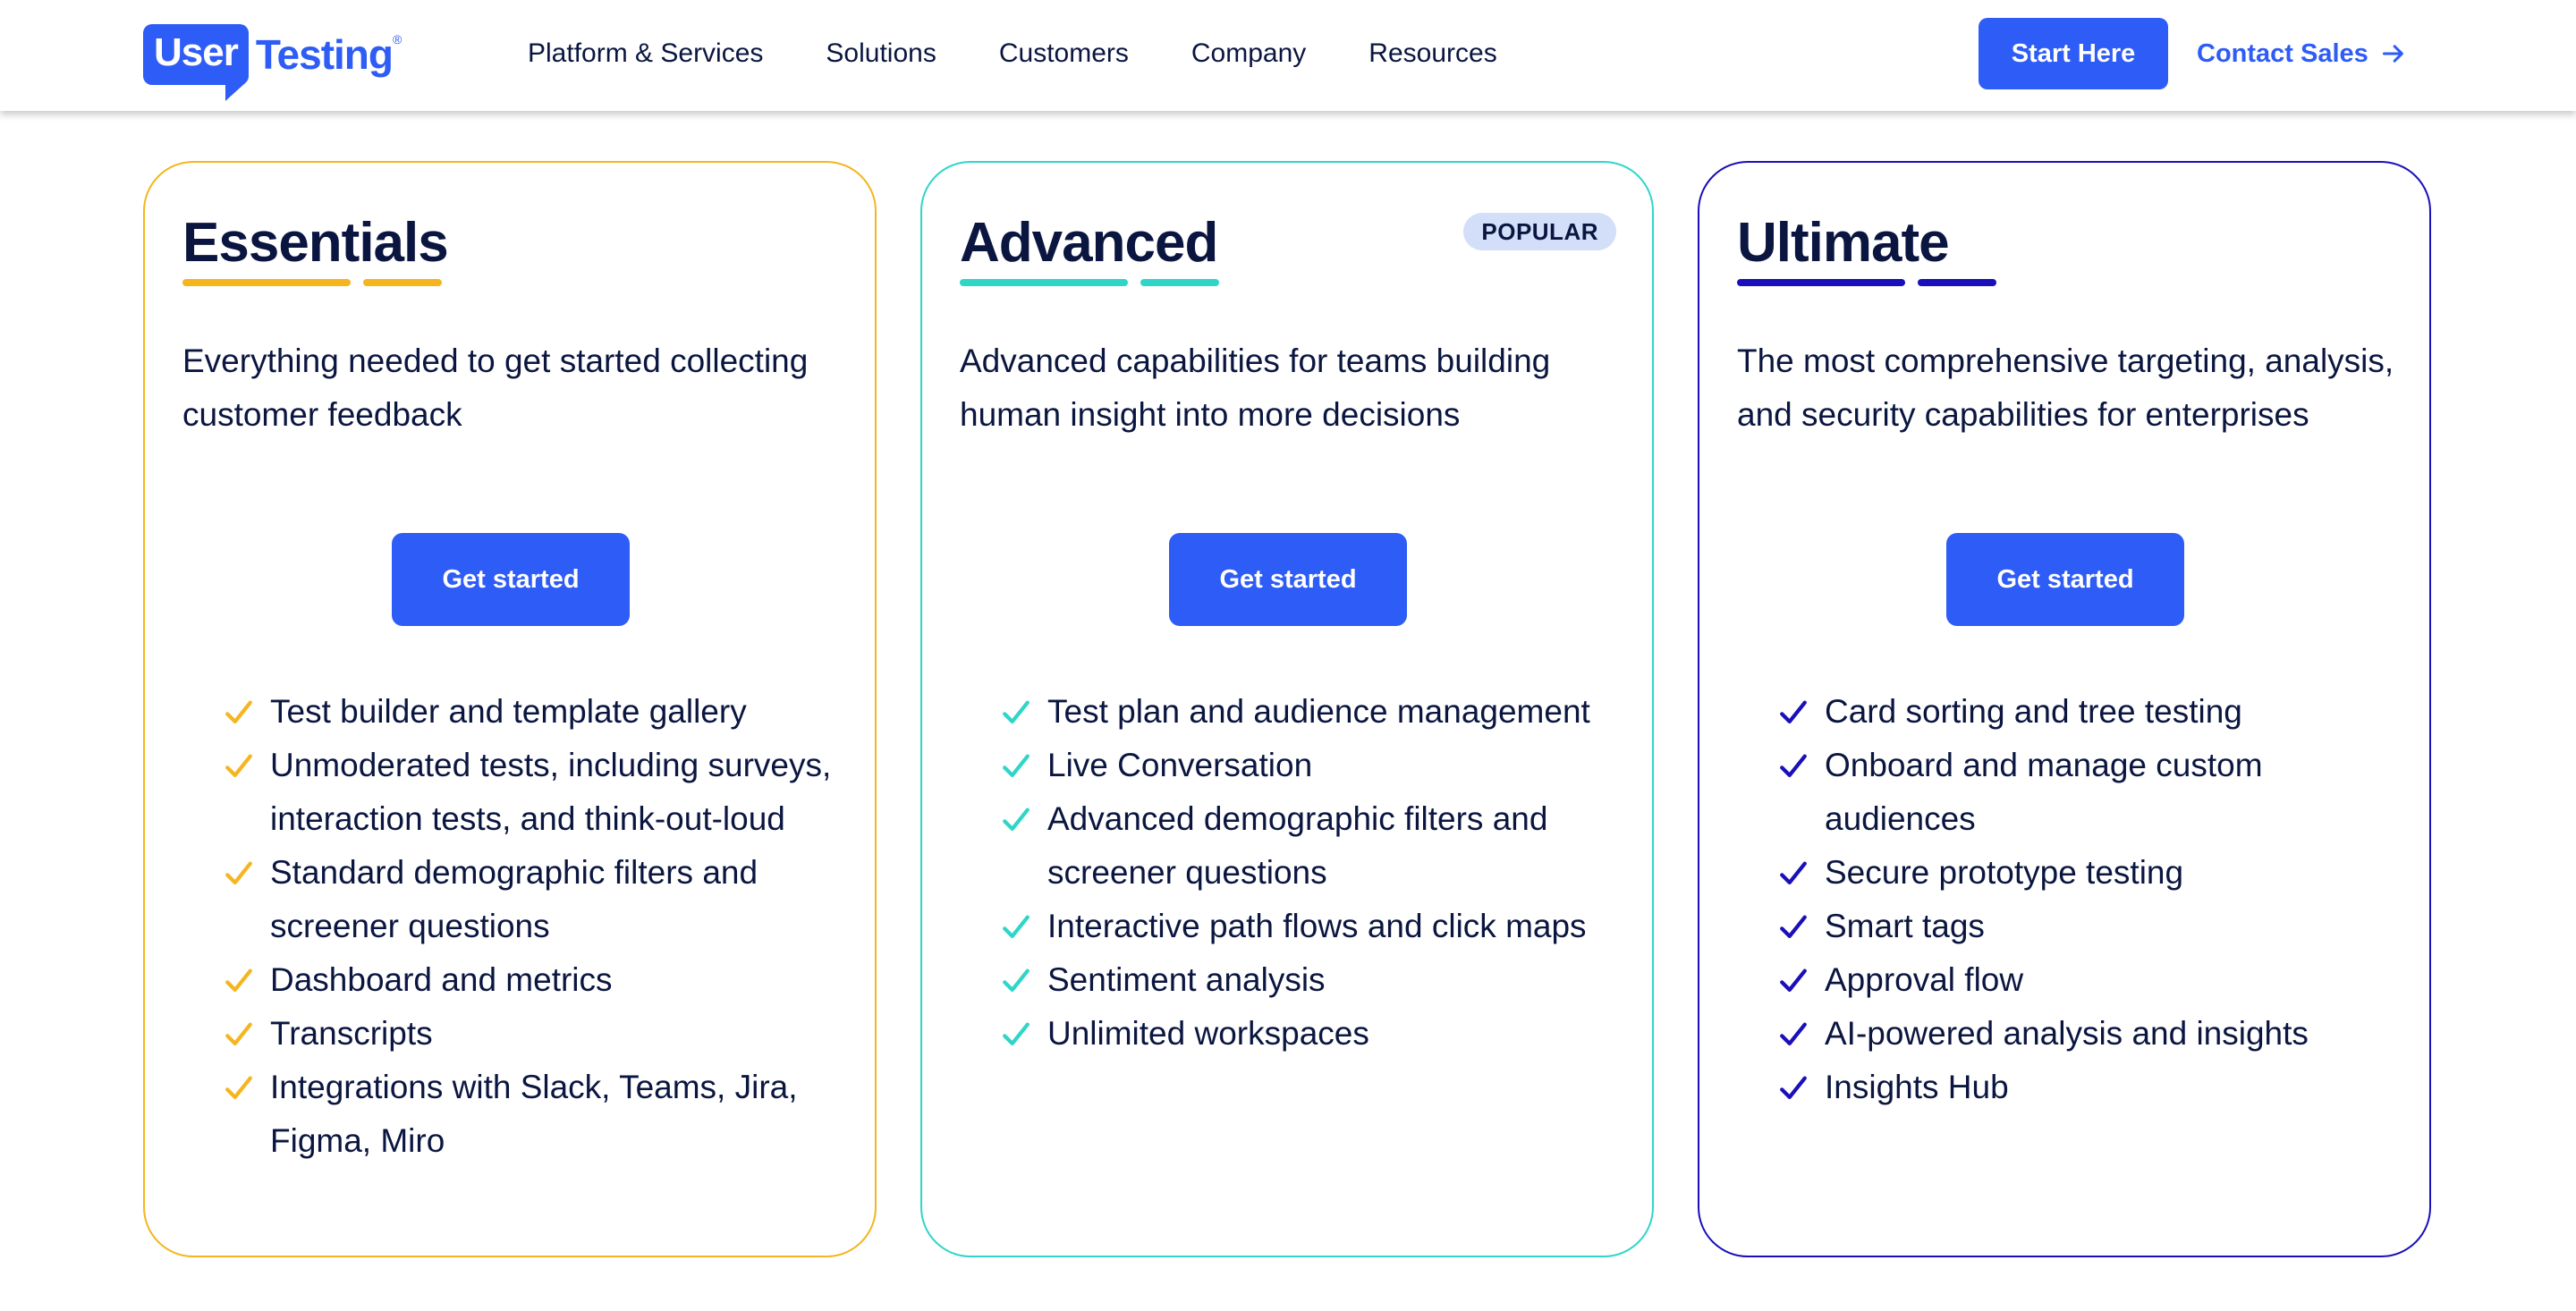 This screenshot has height=1311, width=2576. What do you see at coordinates (2065, 579) in the screenshot?
I see `get-started-button-ultimate: Get started` at bounding box center [2065, 579].